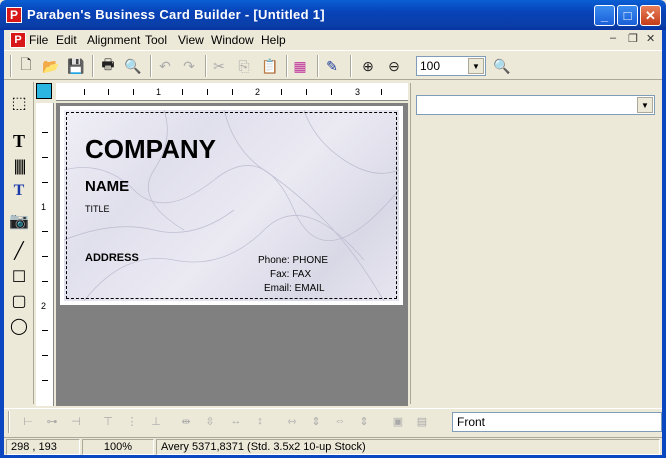  What do you see at coordinates (260, 423) in the screenshot?
I see `same-height-icon: ↕` at bounding box center [260, 423].